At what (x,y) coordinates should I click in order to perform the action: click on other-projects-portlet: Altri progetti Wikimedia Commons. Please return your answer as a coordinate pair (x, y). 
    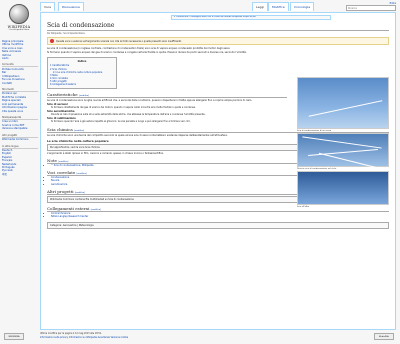
    Looking at the image, I should click on (20, 138).